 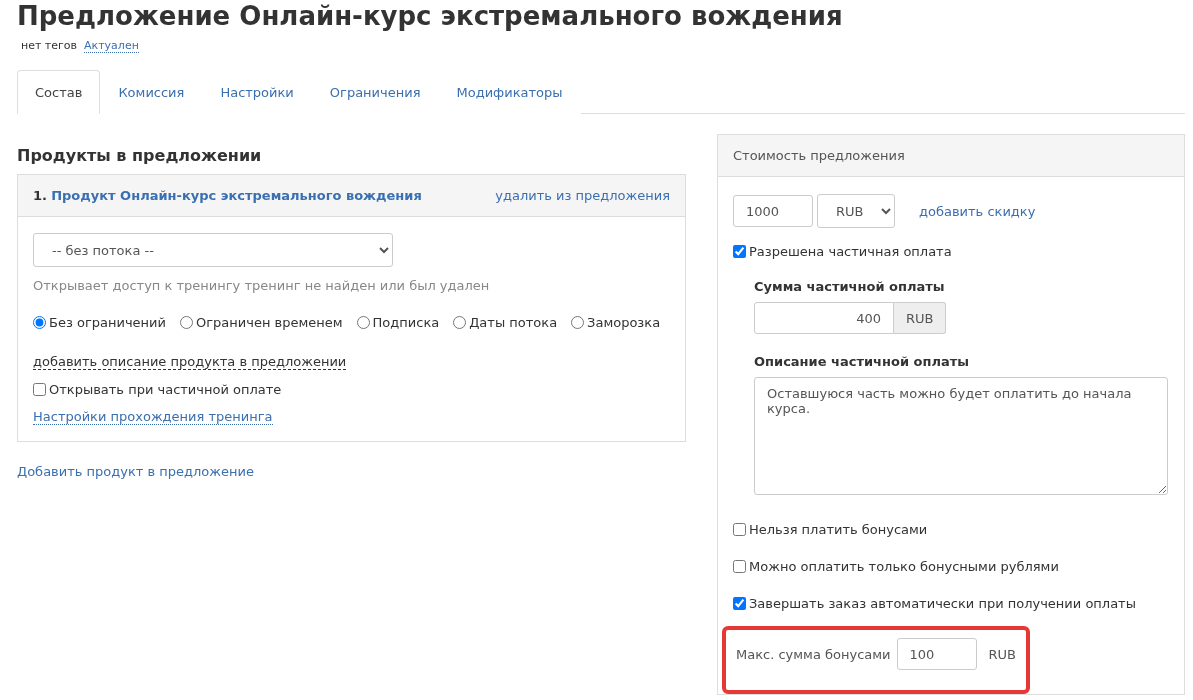 I want to click on checkbox-label: Нельзя платить бонусами, so click(x=838, y=529).